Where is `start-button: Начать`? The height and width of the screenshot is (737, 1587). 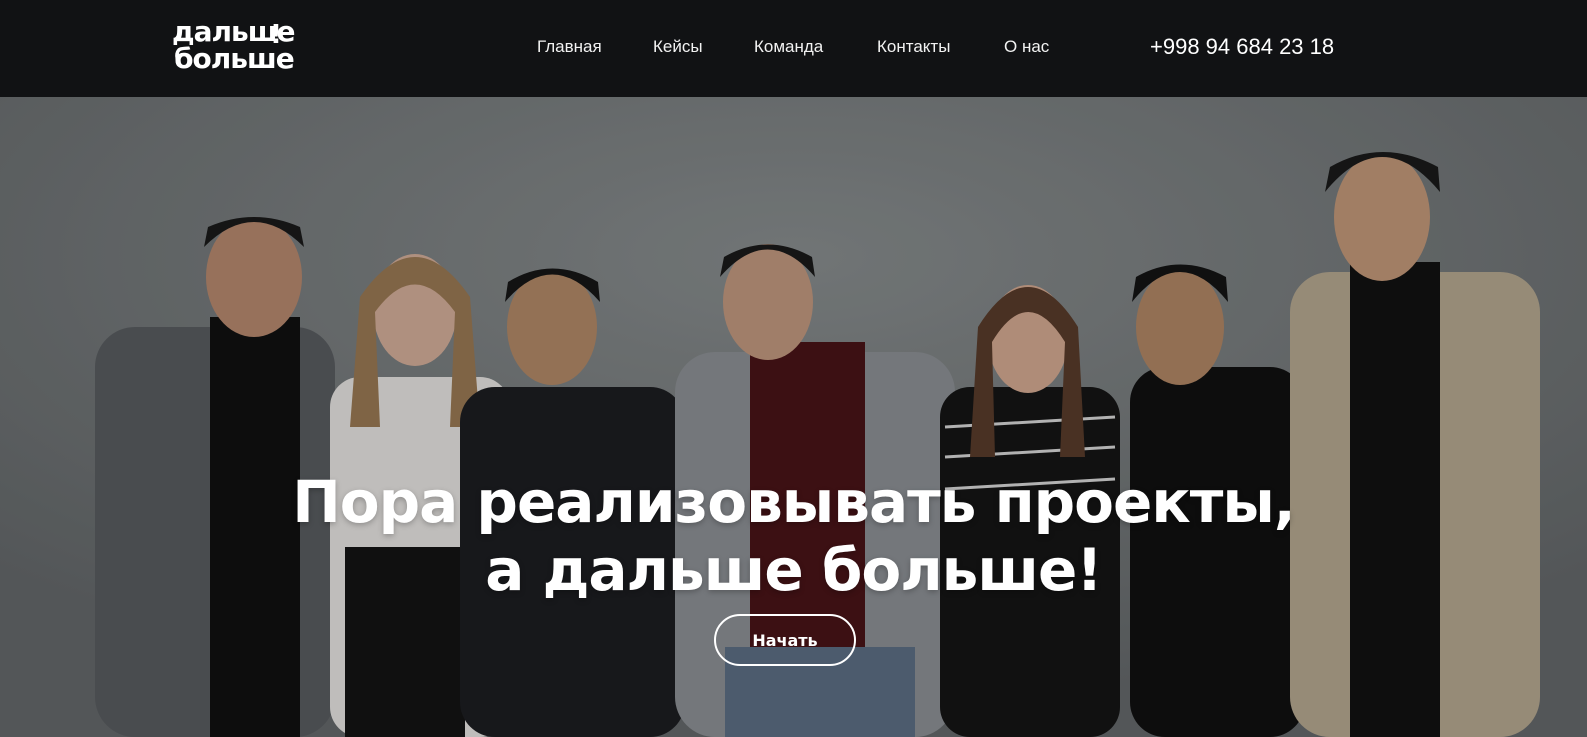
start-button: Начать is located at coordinates (785, 640).